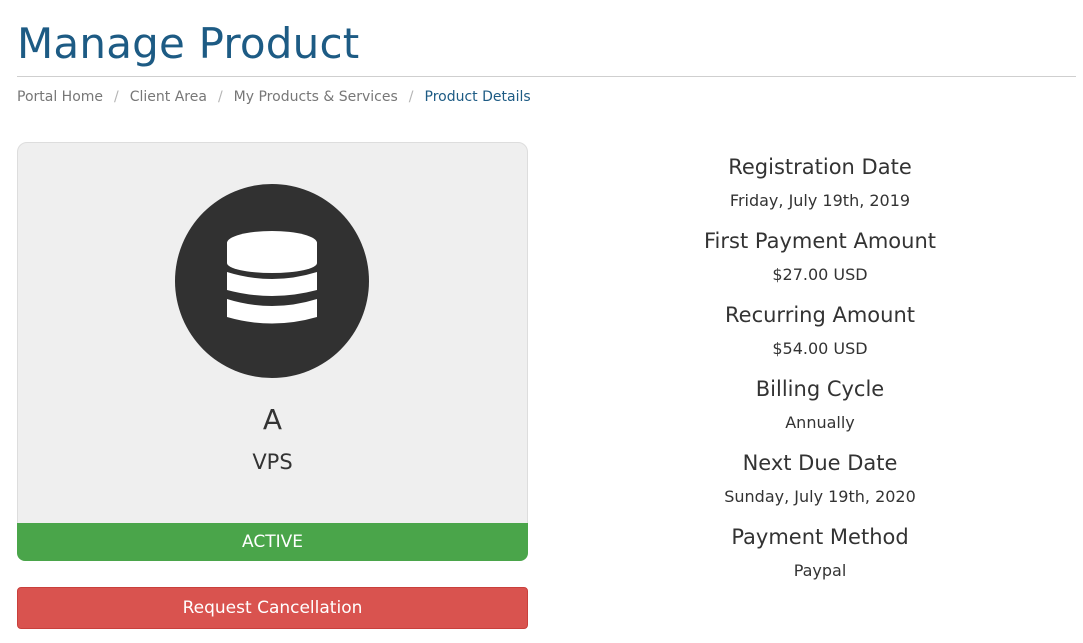 This screenshot has width=1083, height=643. I want to click on status-badge: ACTIVE, so click(272, 542).